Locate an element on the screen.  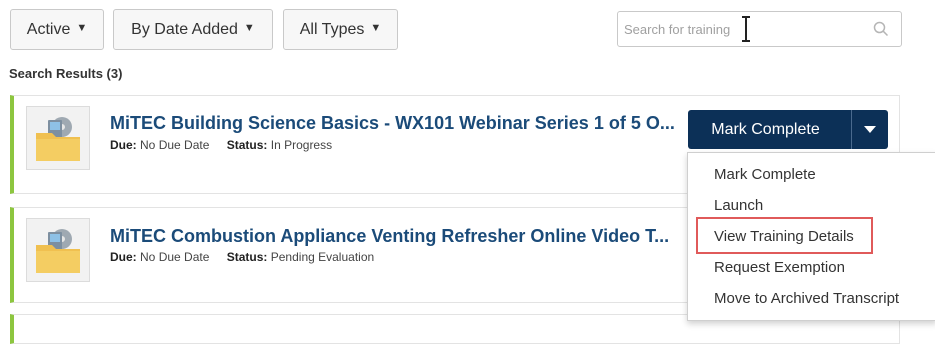
search-results-heading: Search Results (3) is located at coordinates (66, 73).